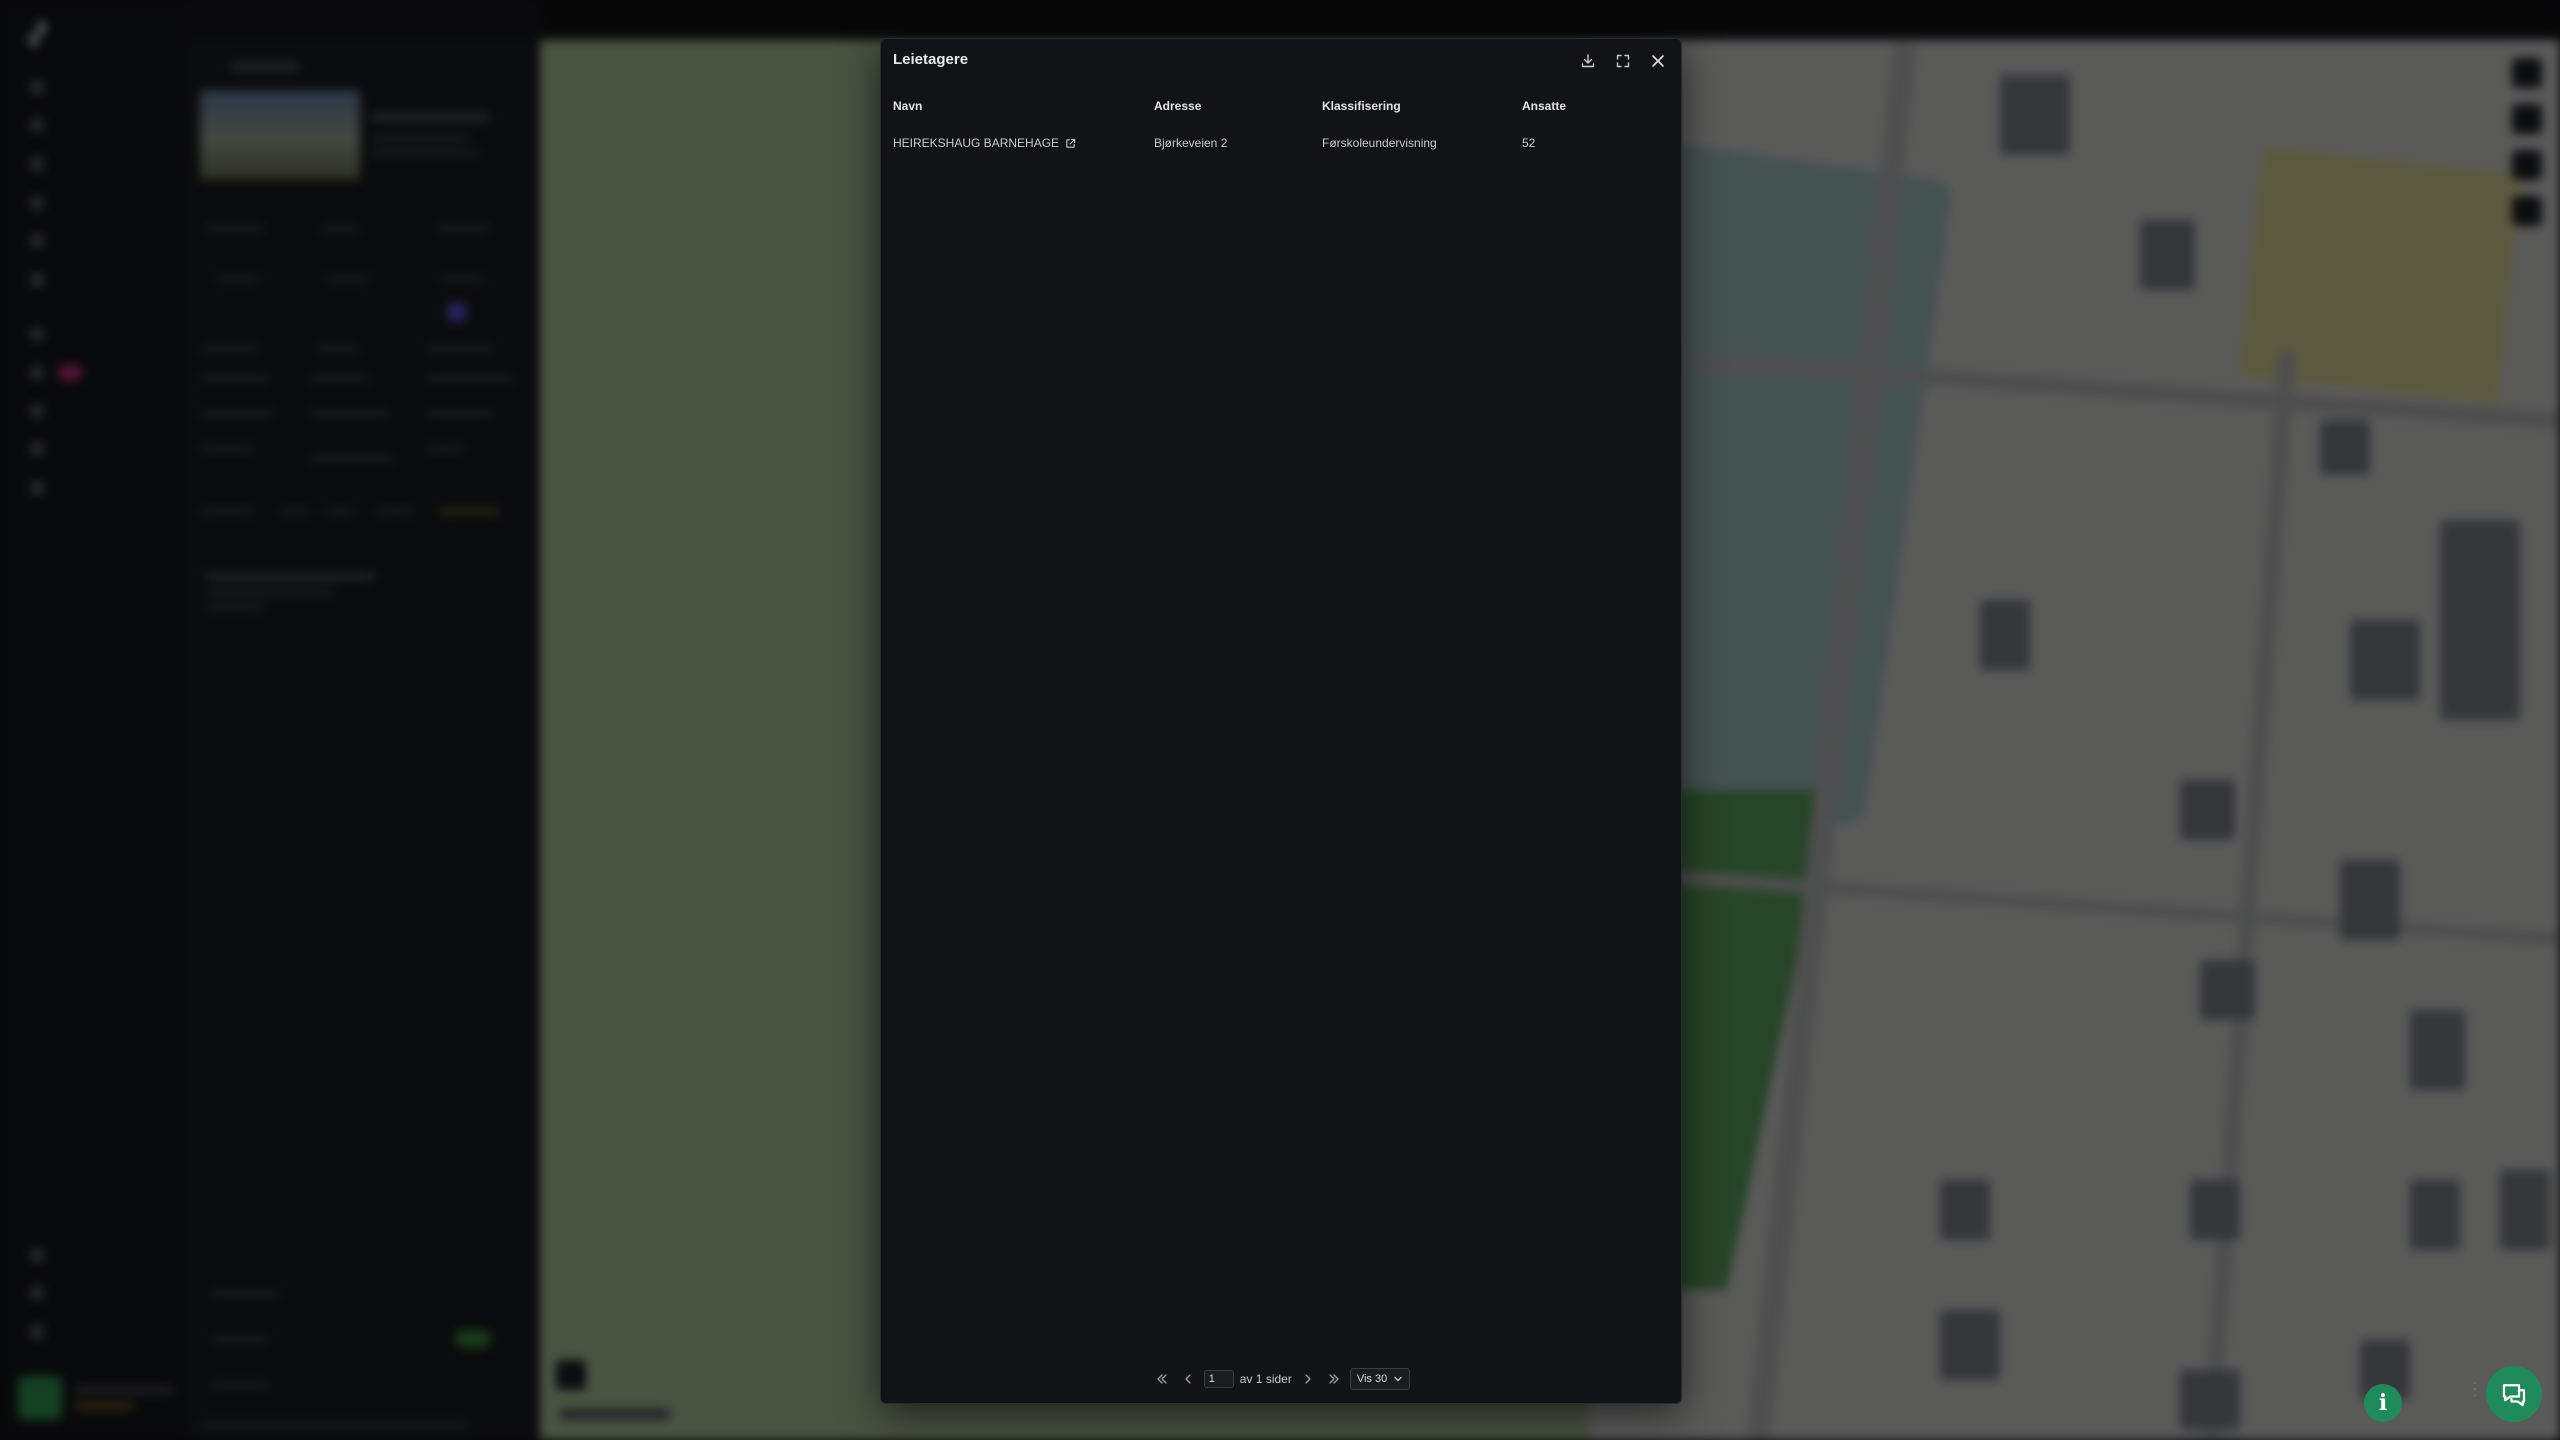  Describe the element at coordinates (931, 59) in the screenshot. I see `modal-title: Leietagere` at that location.